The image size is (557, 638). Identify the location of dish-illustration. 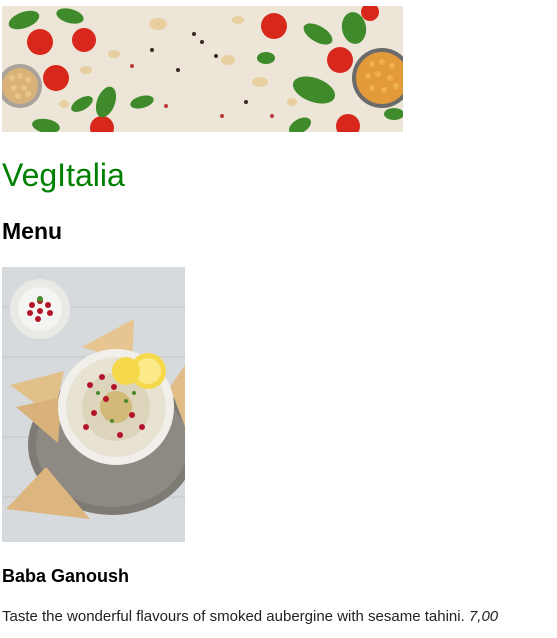
(93, 404).